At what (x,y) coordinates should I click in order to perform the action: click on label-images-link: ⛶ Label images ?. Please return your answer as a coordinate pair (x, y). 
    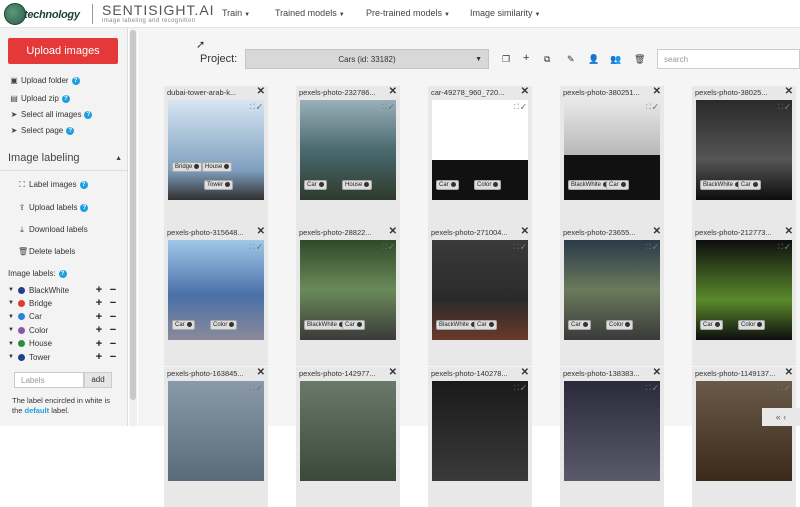
    Looking at the image, I should click on (53, 184).